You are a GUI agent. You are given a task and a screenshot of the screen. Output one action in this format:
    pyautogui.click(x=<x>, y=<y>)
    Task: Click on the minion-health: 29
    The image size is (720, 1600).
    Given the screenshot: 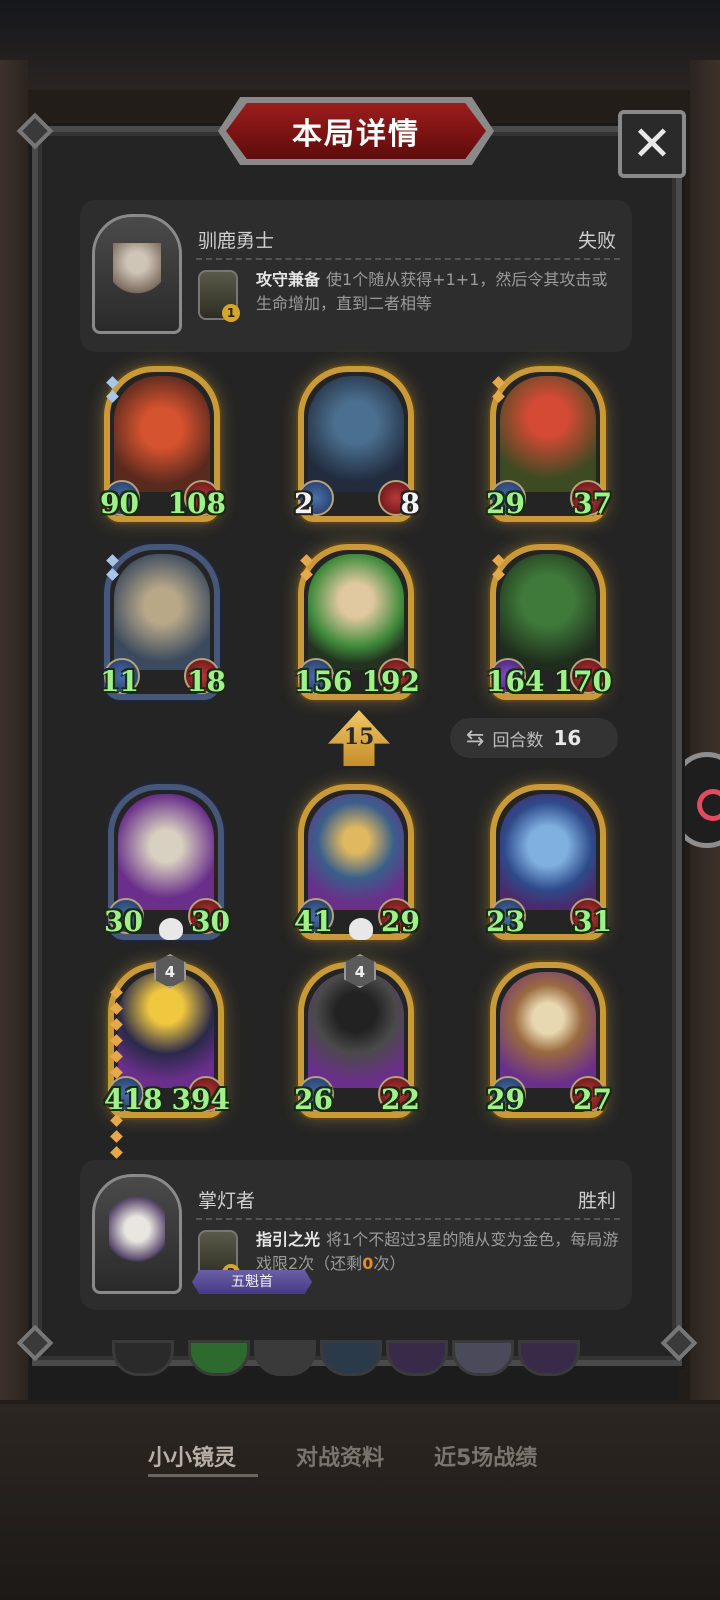 What is the action you would take?
    pyautogui.click(x=400, y=921)
    